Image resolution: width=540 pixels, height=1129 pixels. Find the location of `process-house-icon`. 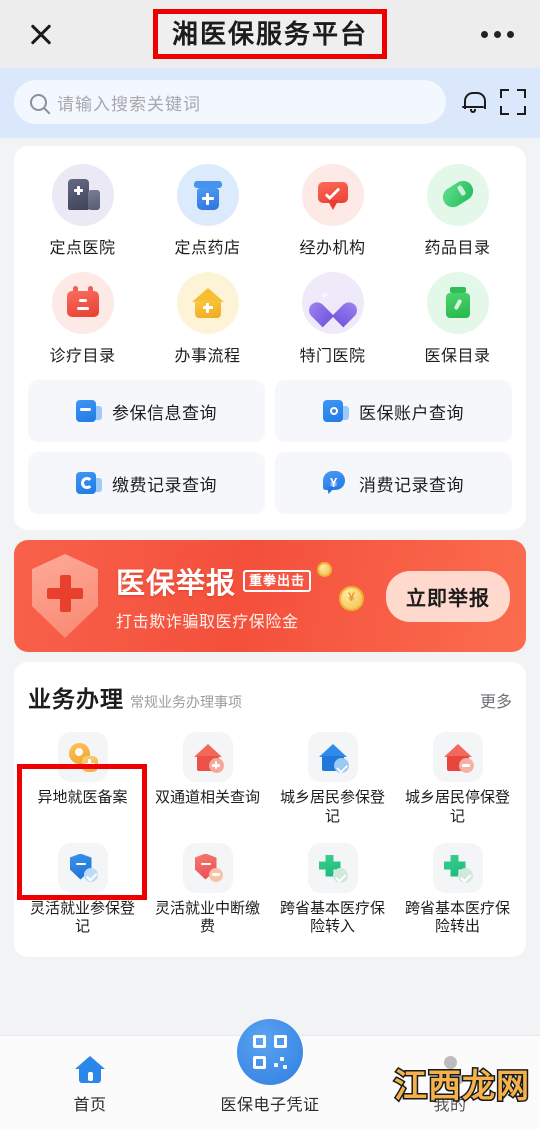

process-house-icon is located at coordinates (207, 303).